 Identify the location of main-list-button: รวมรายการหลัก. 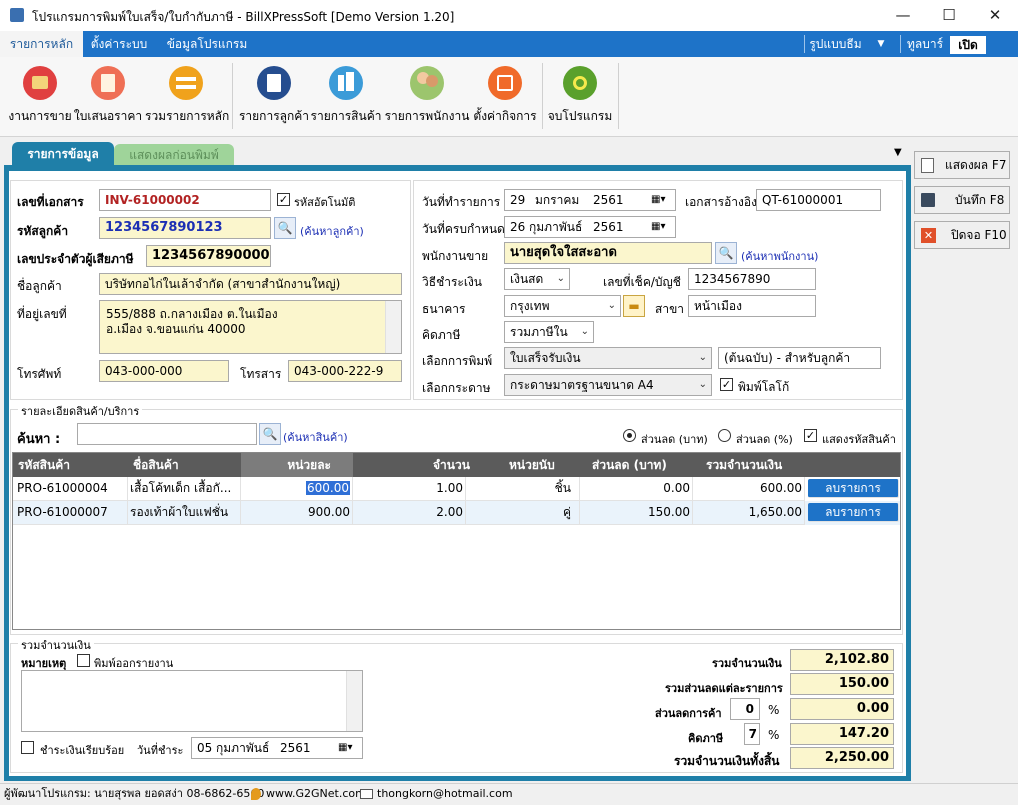
(187, 96).